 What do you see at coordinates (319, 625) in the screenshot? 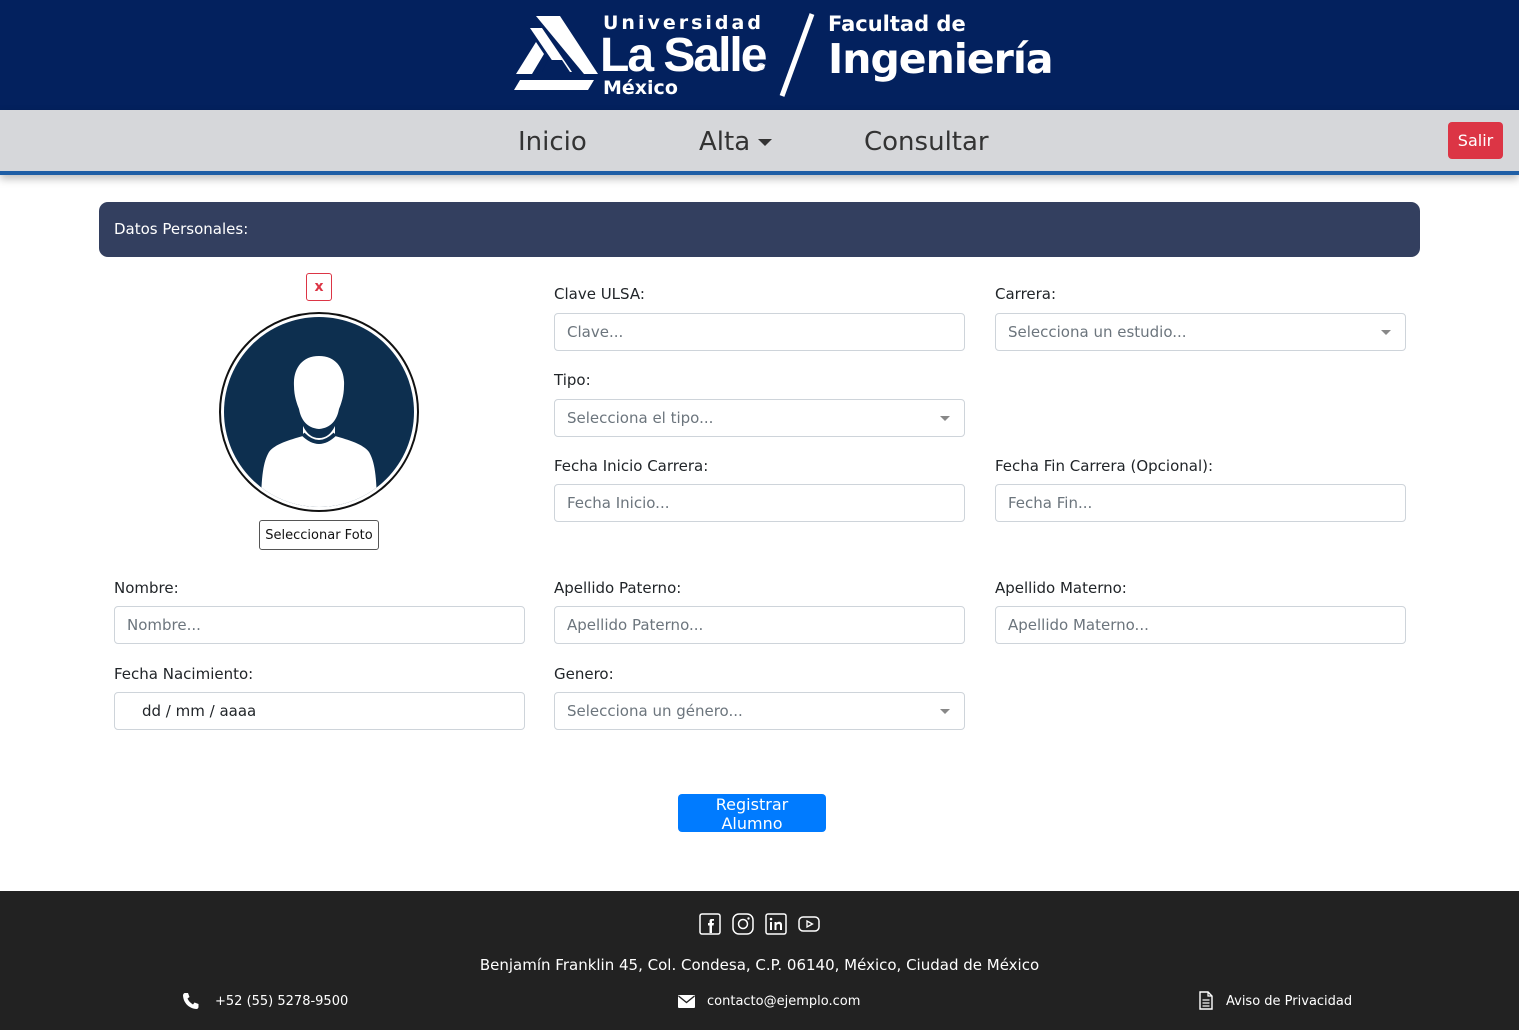
I see `nombre-input` at bounding box center [319, 625].